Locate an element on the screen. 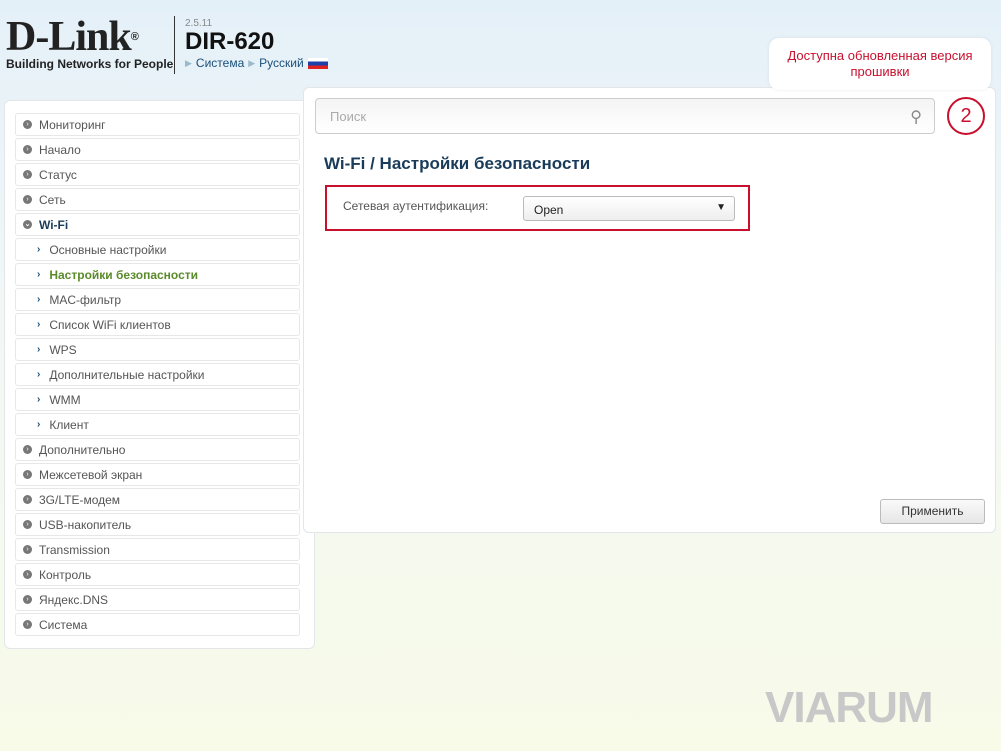  sidebar-item-label: Wi-Fi is located at coordinates (54, 224).